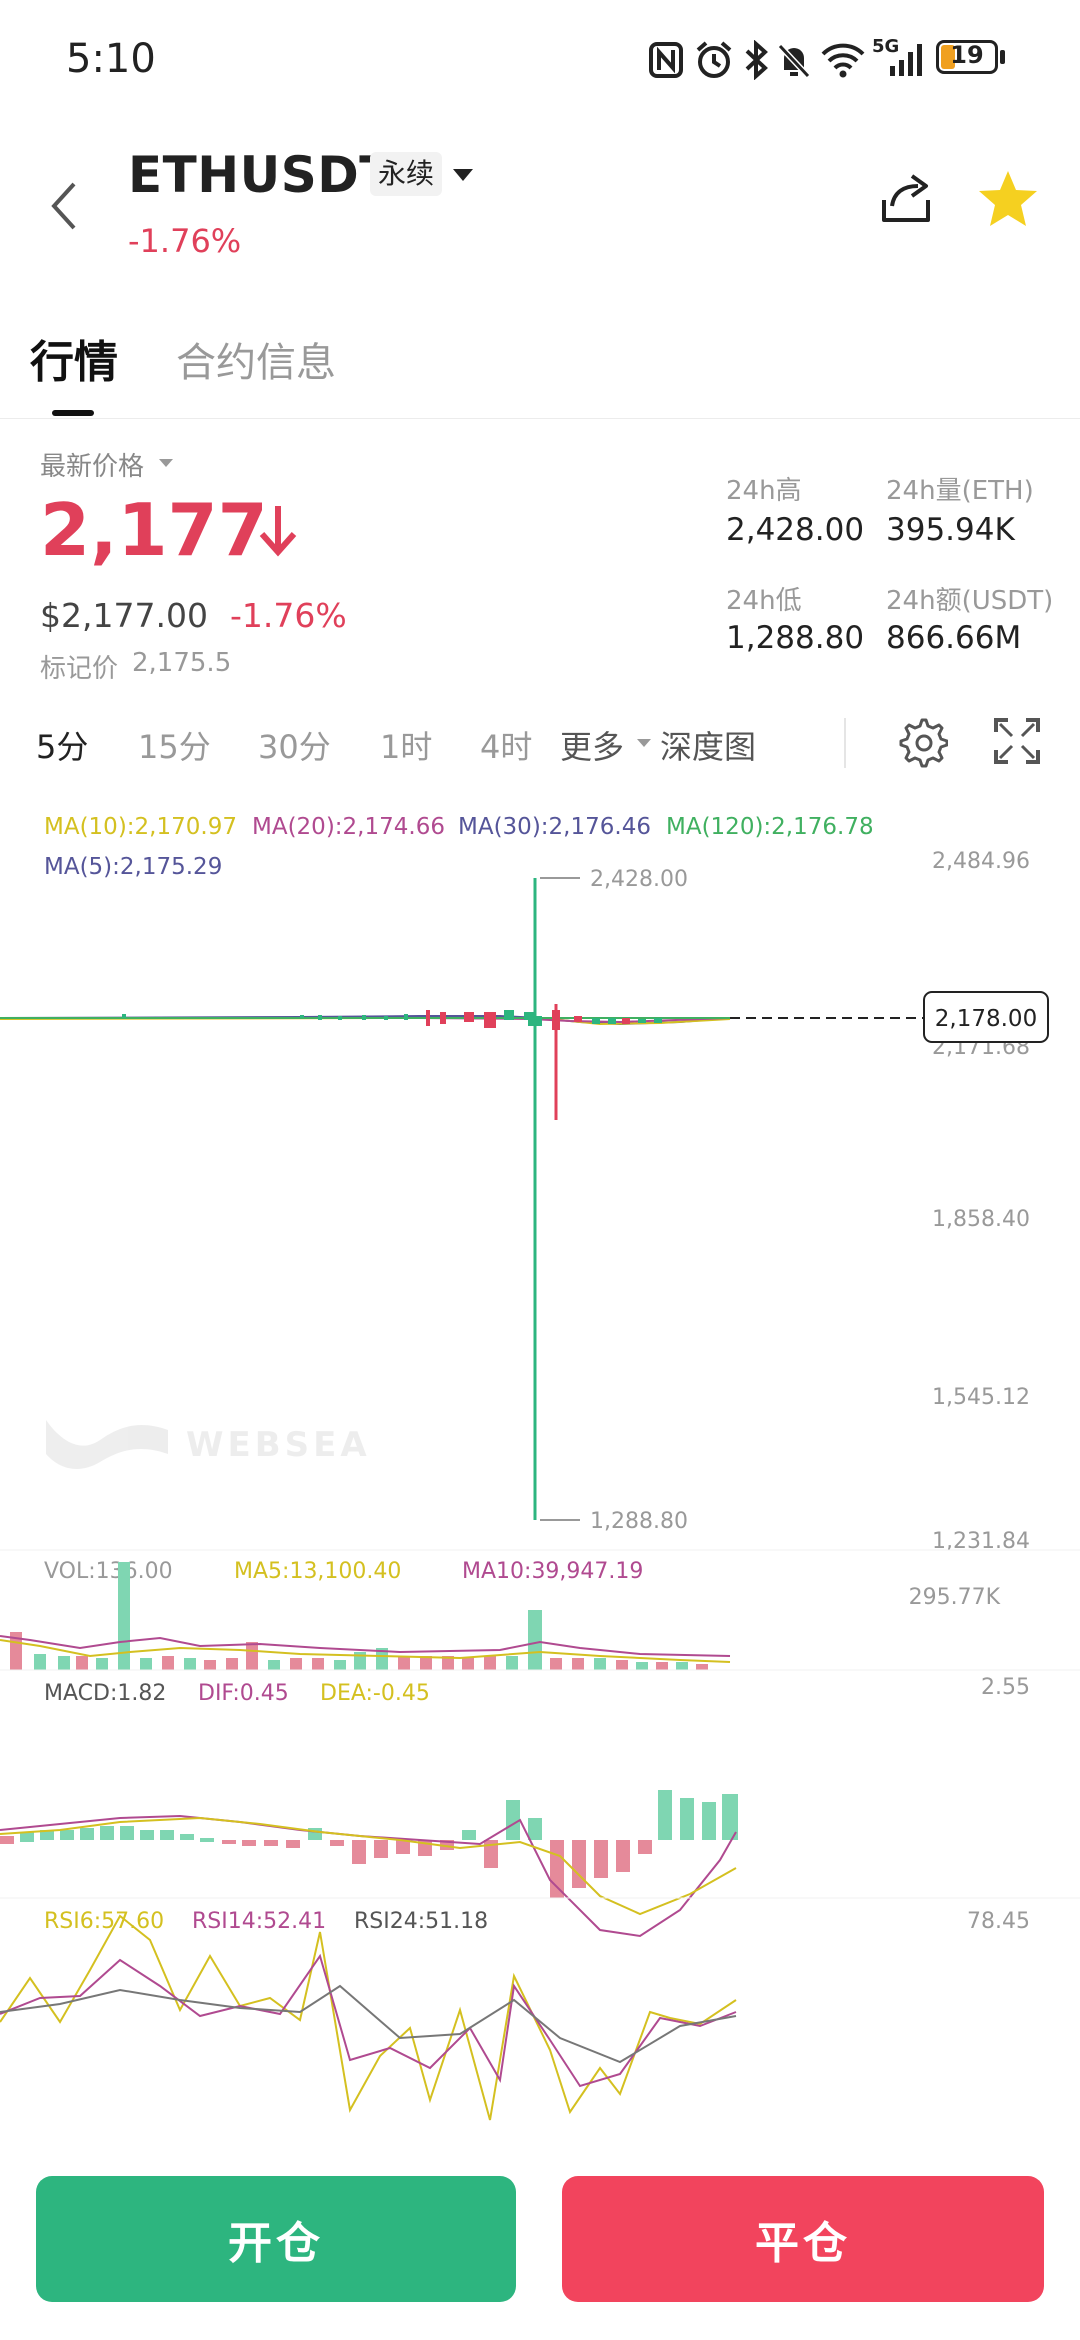 The width and height of the screenshot is (1080, 2340). Describe the element at coordinates (803, 2243) in the screenshot. I see `close-position-label: 平仓` at that location.